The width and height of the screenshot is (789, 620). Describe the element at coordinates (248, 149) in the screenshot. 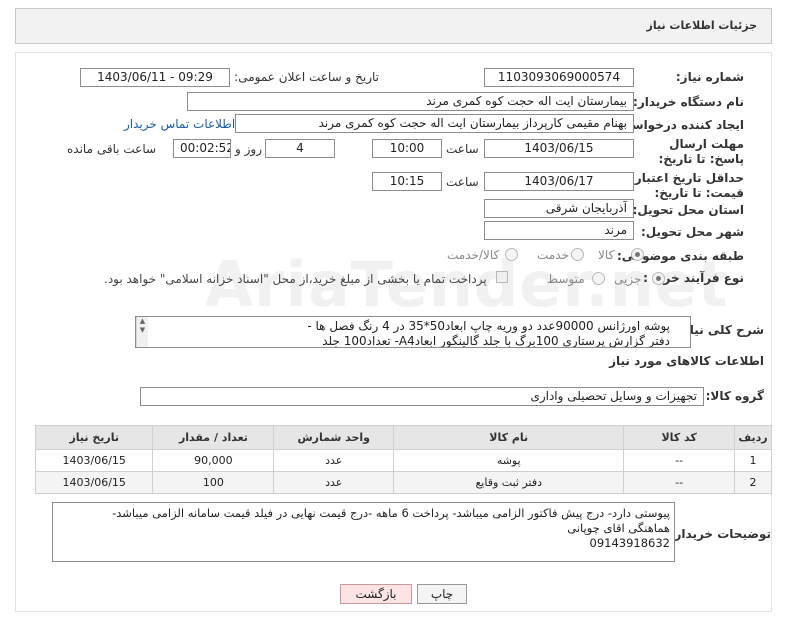

I see `days-label: روز و` at that location.